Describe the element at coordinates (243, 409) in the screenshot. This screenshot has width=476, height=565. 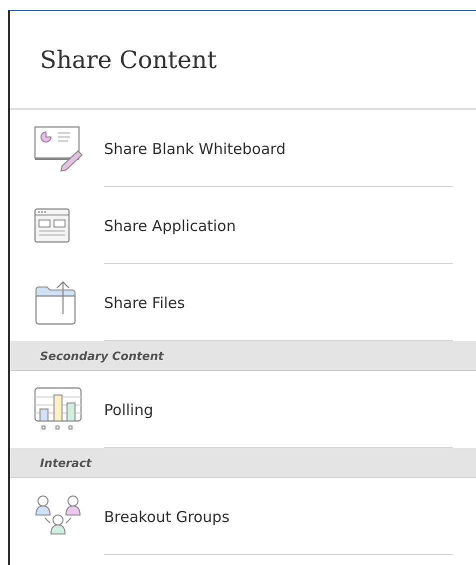
I see `menu-item: Polling` at that location.